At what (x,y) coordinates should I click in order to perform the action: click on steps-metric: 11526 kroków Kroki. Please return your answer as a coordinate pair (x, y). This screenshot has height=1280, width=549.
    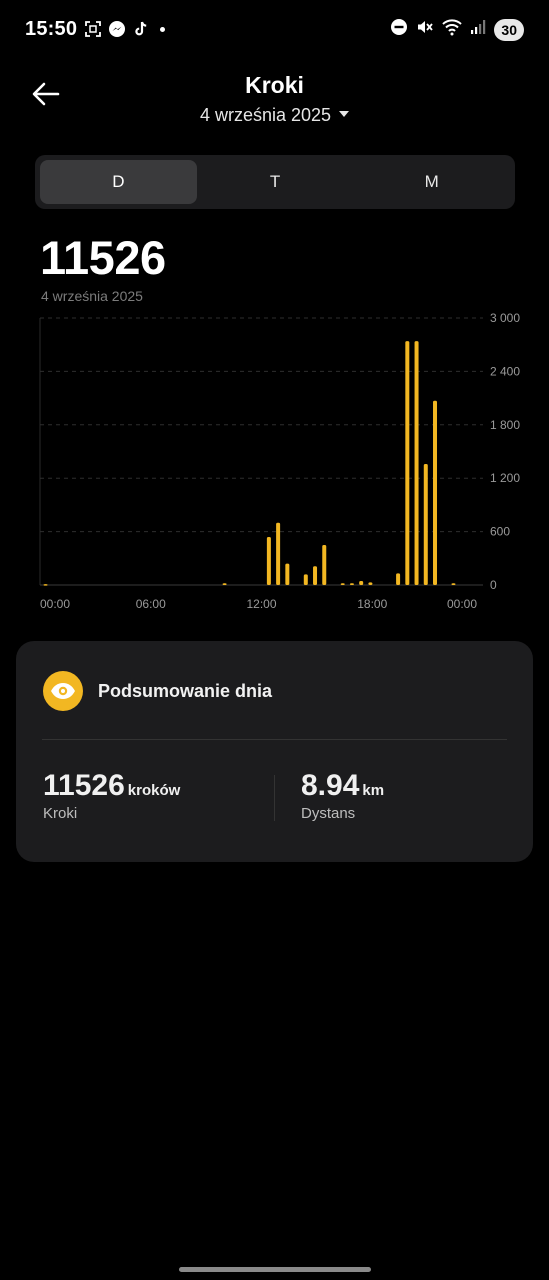
    Looking at the image, I should click on (111, 795).